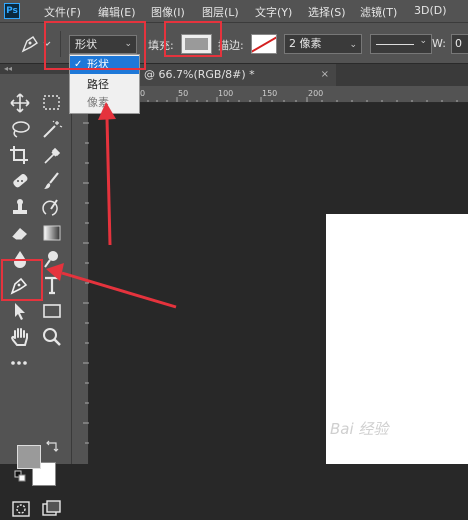 Image resolution: width=468 pixels, height=520 pixels. I want to click on dropdown-option-path: 路径, so click(104, 85).